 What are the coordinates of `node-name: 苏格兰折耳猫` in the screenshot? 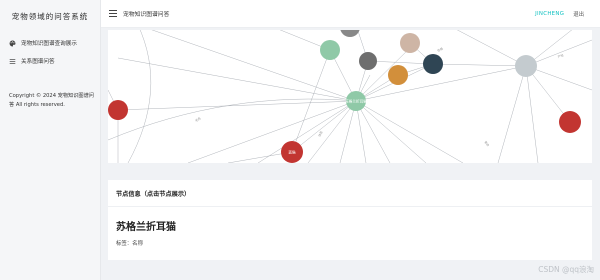 It's located at (146, 227).